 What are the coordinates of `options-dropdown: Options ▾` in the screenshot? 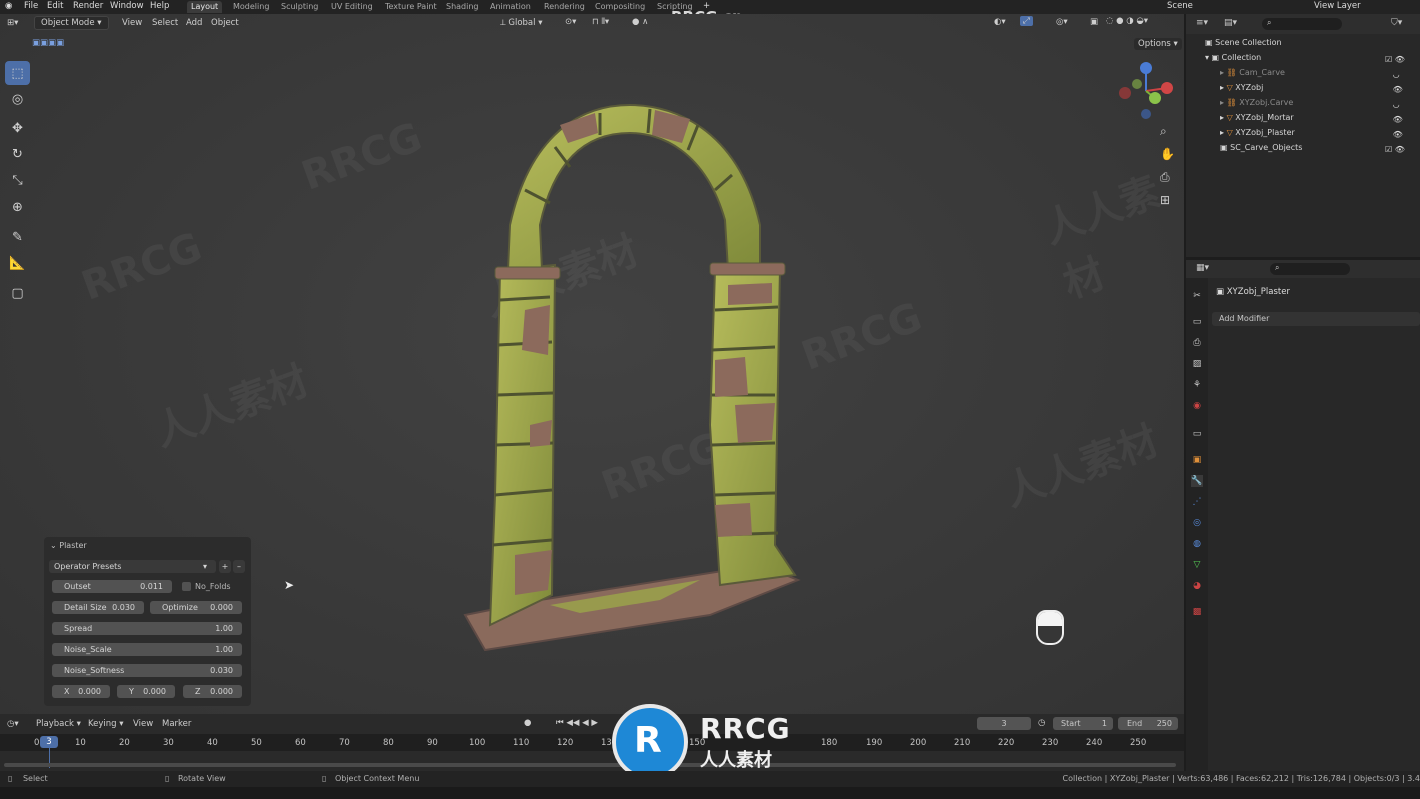 It's located at (1158, 44).